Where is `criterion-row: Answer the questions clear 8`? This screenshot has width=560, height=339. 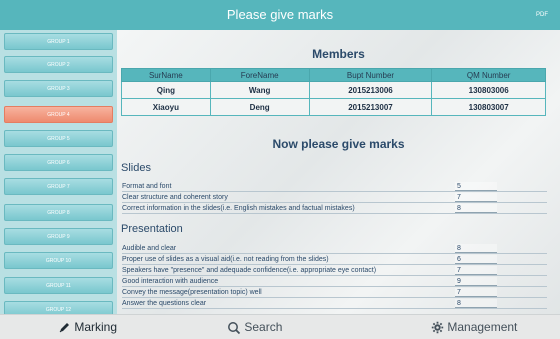
criterion-row: Answer the questions clear 8 is located at coordinates (334, 304).